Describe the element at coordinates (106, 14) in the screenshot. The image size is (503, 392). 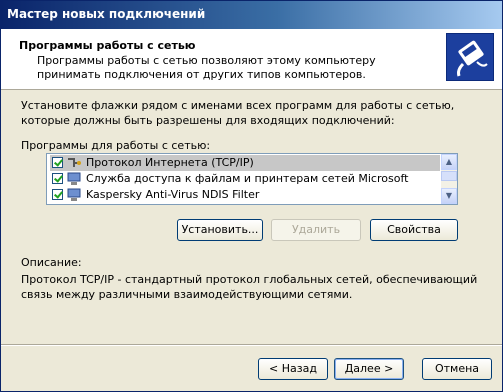
I see `window-title: Мастер новых подключений` at that location.